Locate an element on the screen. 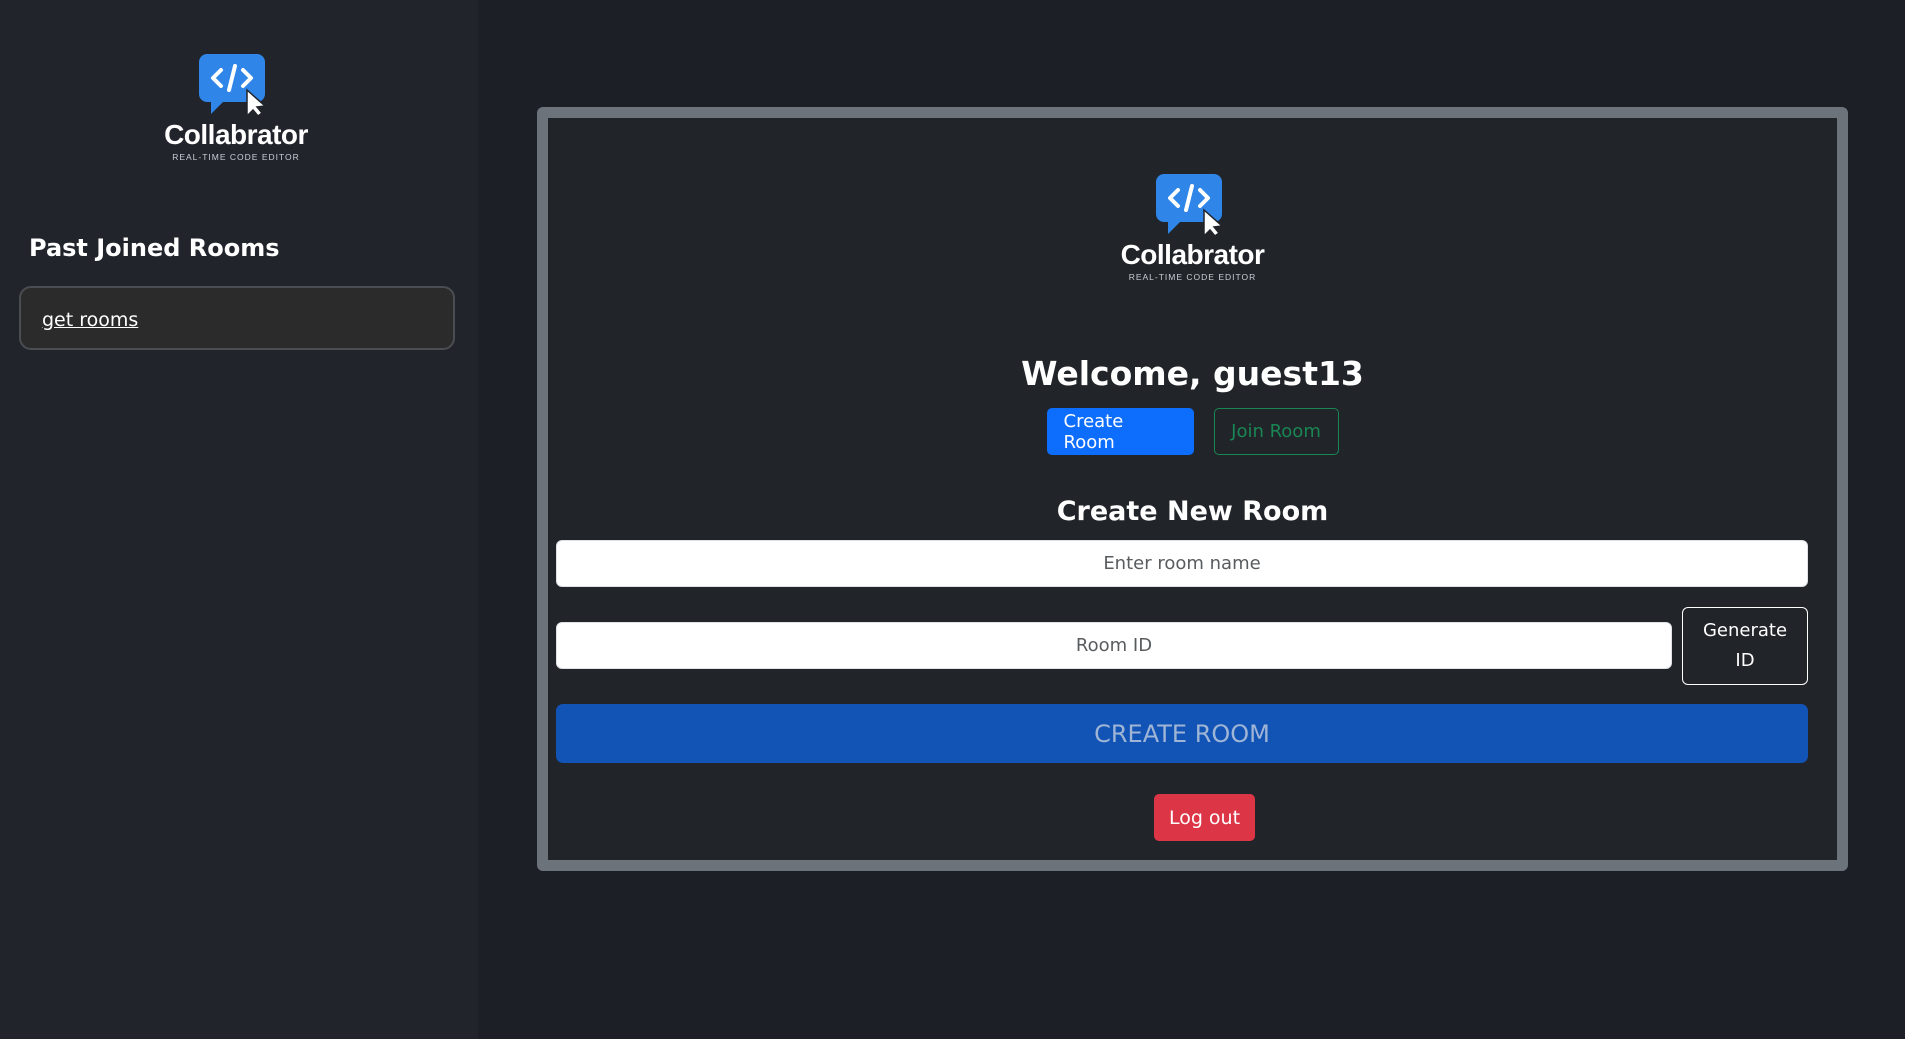  card-logo: Collabrator REAL-TIME CODE EDITOR is located at coordinates (1192, 227).